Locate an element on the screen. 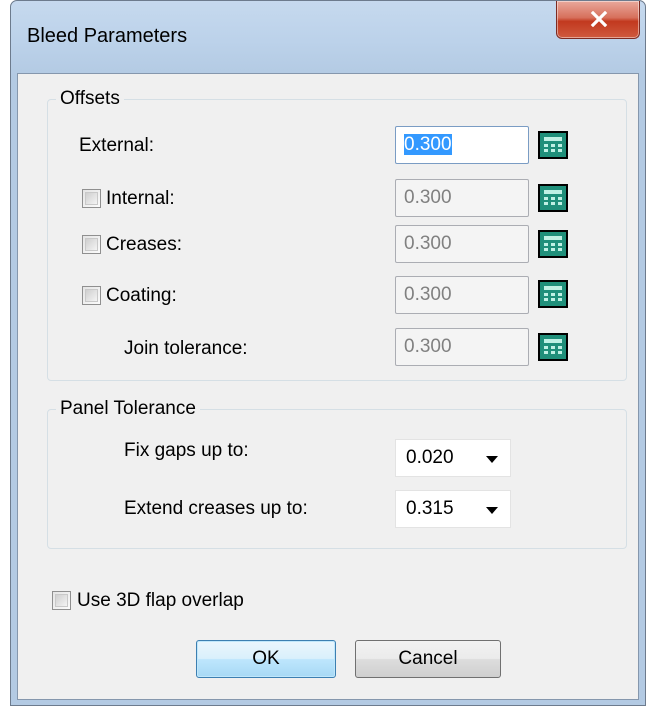 This screenshot has width=648, height=708. panel-tolerance-legend: Panel Tolerance is located at coordinates (128, 409).